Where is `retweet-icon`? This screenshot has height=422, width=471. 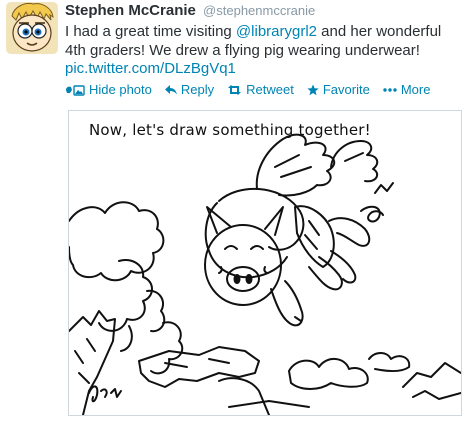
retweet-icon is located at coordinates (234, 90).